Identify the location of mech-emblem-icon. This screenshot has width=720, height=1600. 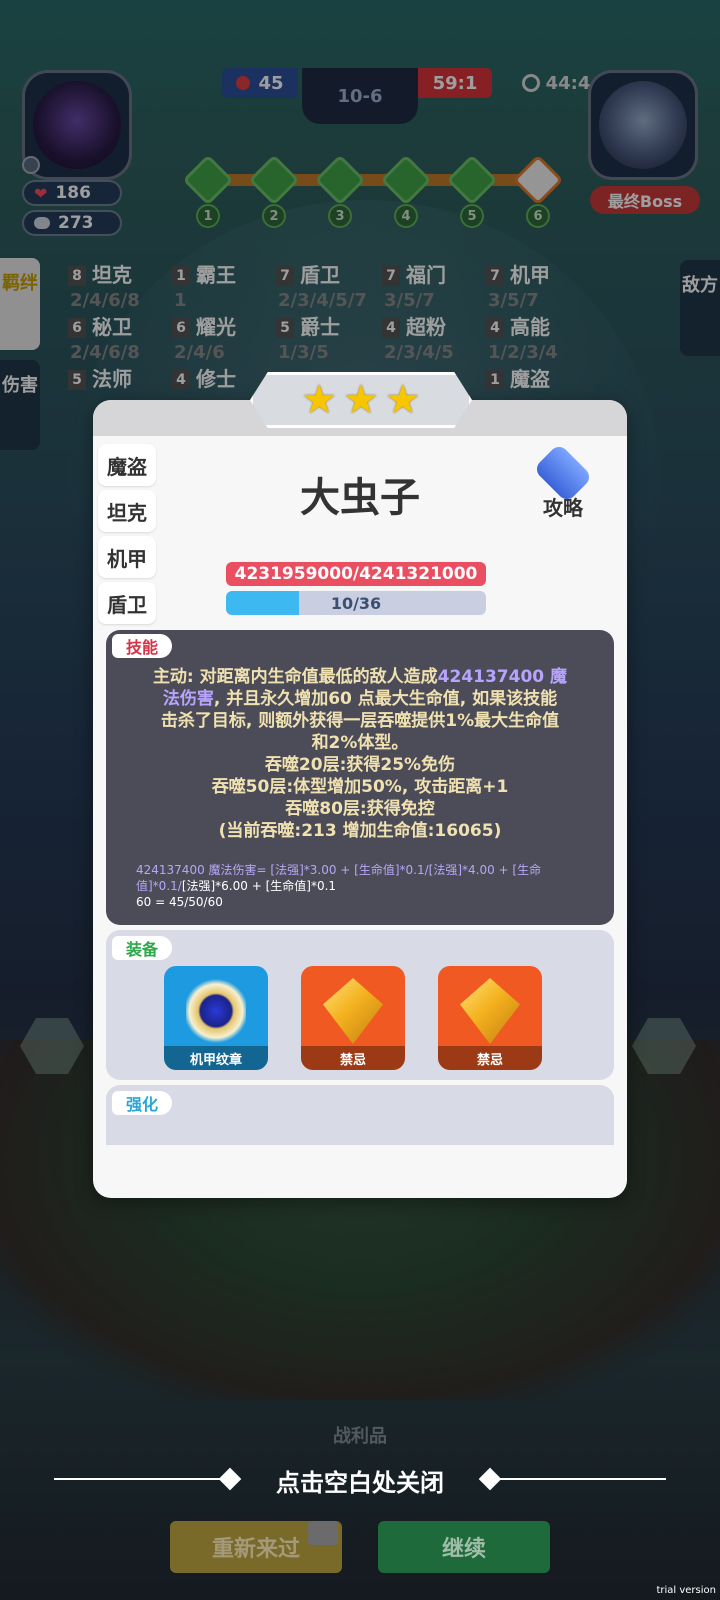
(216, 1011).